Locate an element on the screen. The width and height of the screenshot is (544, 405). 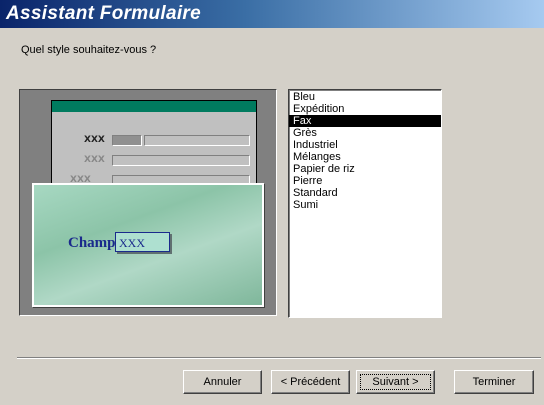
next-button-label: Suivant > is located at coordinates (395, 382).